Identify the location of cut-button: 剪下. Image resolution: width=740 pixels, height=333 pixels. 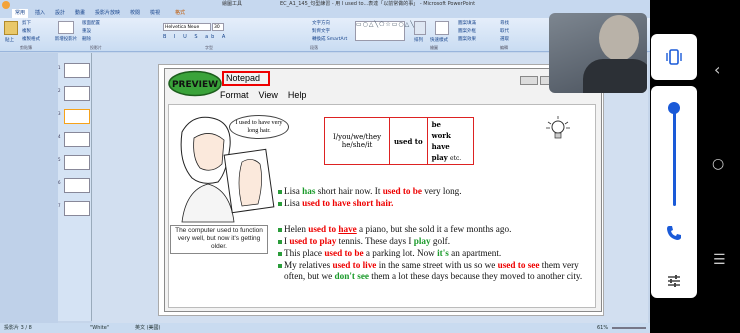
(26, 23).